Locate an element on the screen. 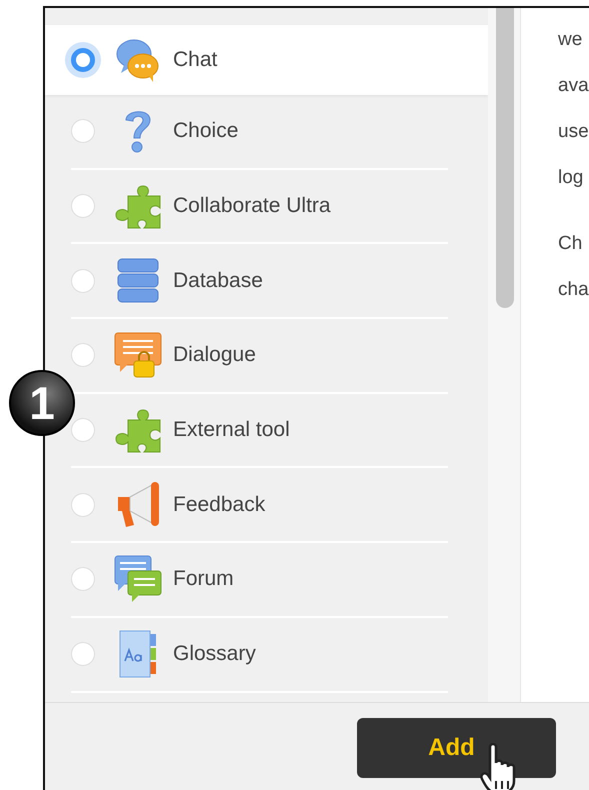 Image resolution: width=589 pixels, height=790 pixels. activity-option: Glossary is located at coordinates (259, 655).